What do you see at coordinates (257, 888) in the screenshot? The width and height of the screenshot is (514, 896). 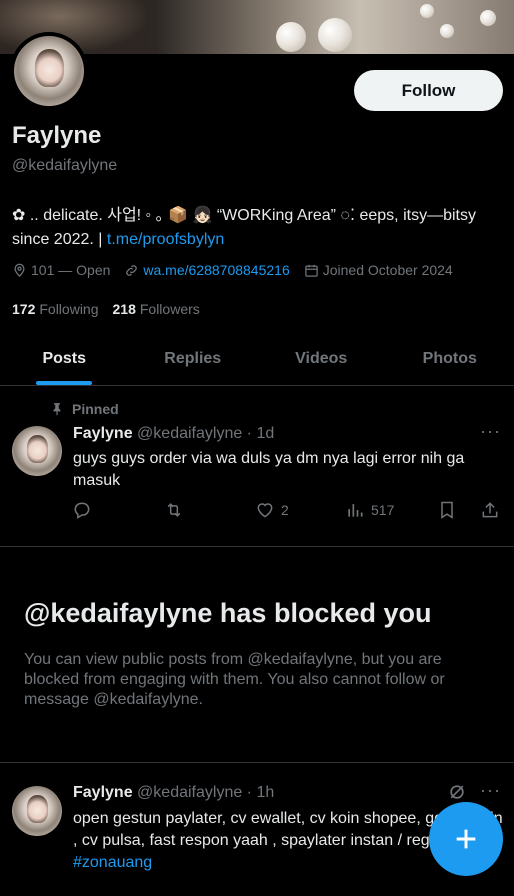 I see `bottom-edge` at bounding box center [257, 888].